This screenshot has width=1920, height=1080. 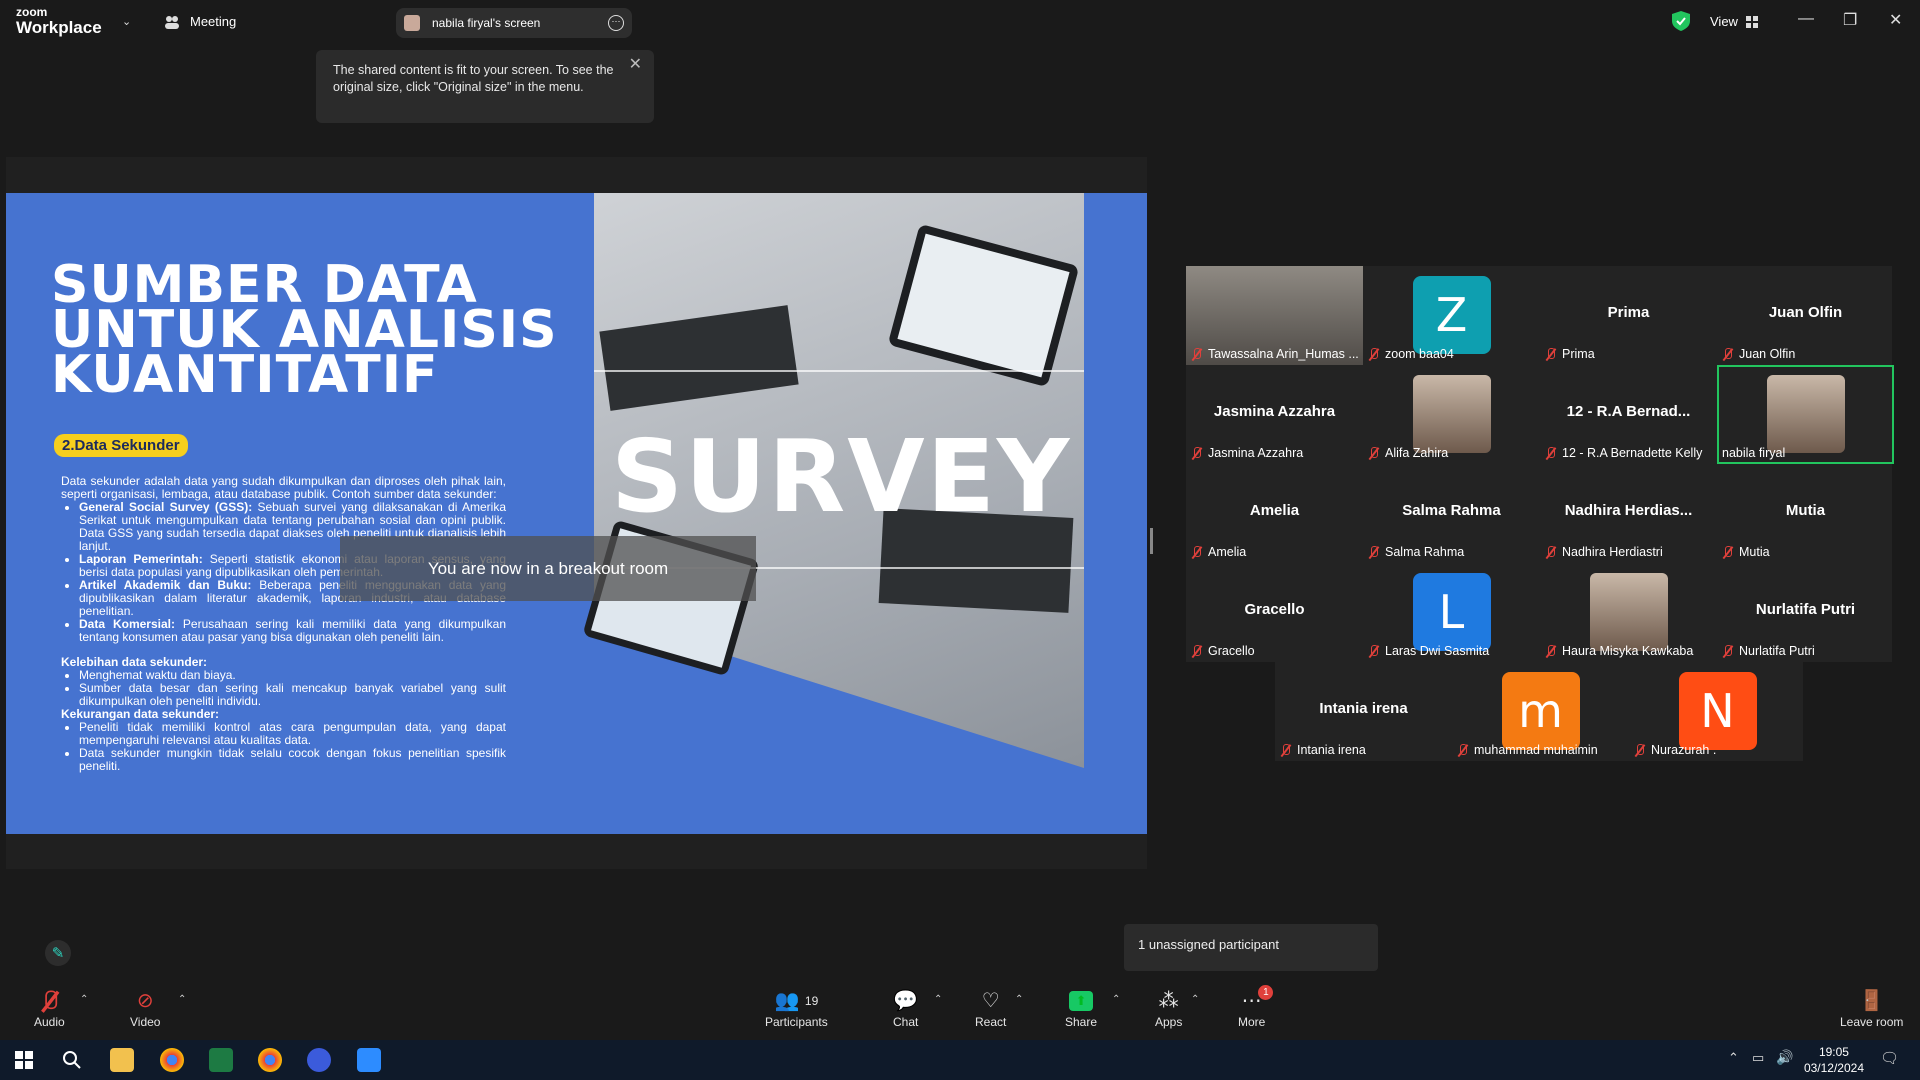 I want to click on participant-tile: Zzoom baa04, so click(x=1451, y=315).